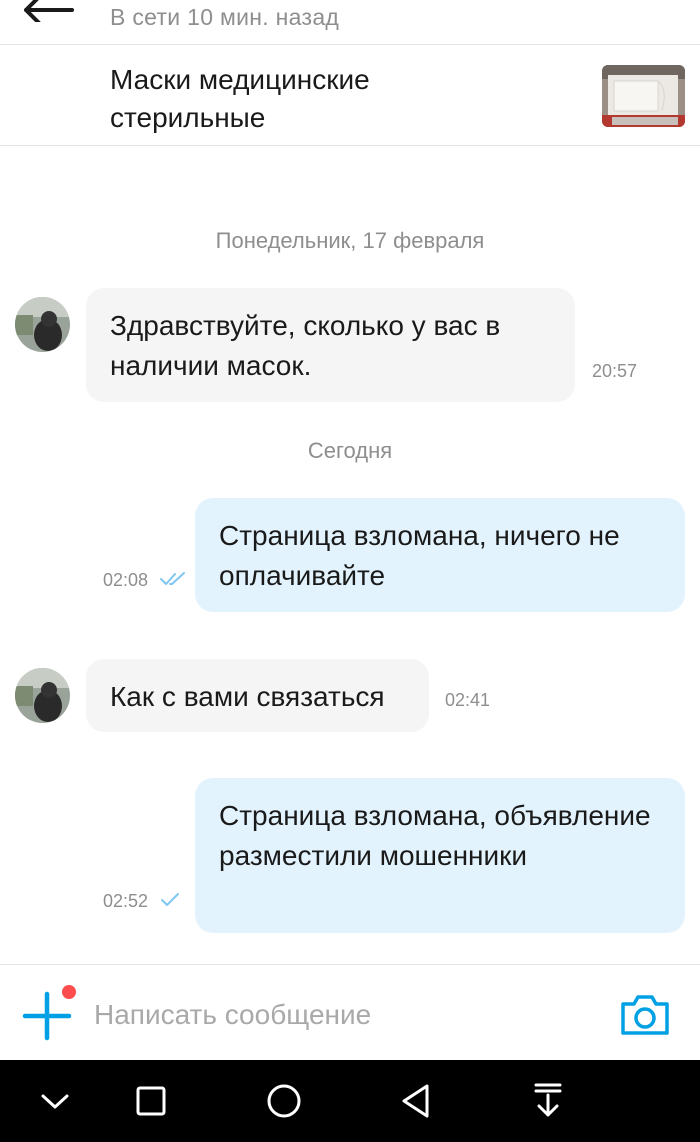  What do you see at coordinates (419, 555) in the screenshot?
I see `message-text: Страница взломана, ничего не оплачивайте` at bounding box center [419, 555].